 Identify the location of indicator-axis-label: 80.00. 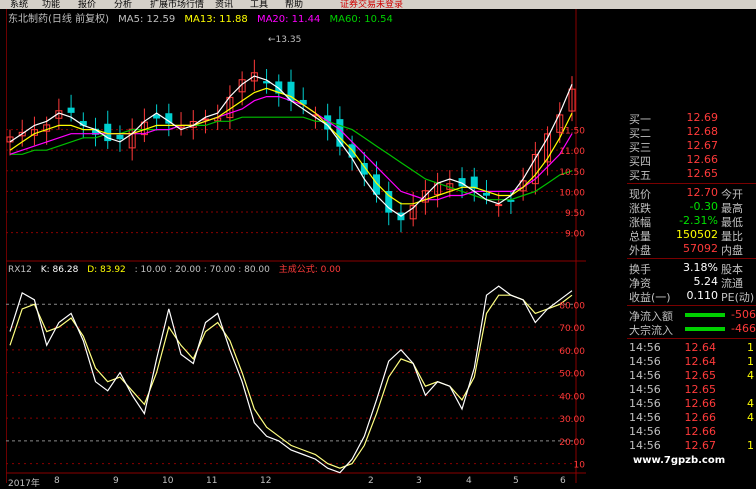
(572, 306).